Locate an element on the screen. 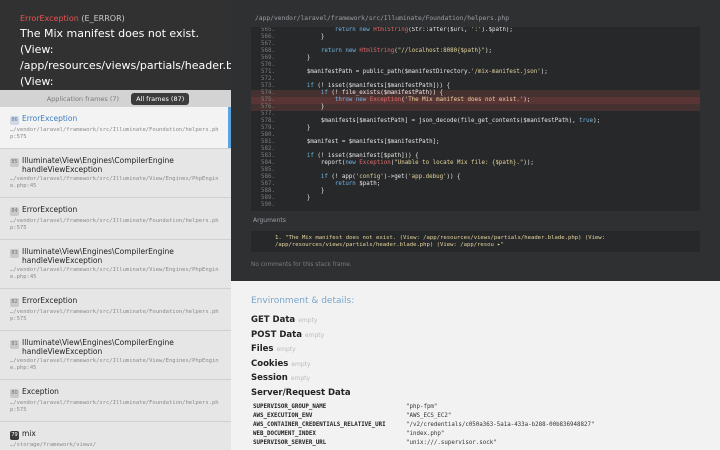 The width and height of the screenshot is (720, 450). frame-index-badge: 82 is located at coordinates (14, 302).